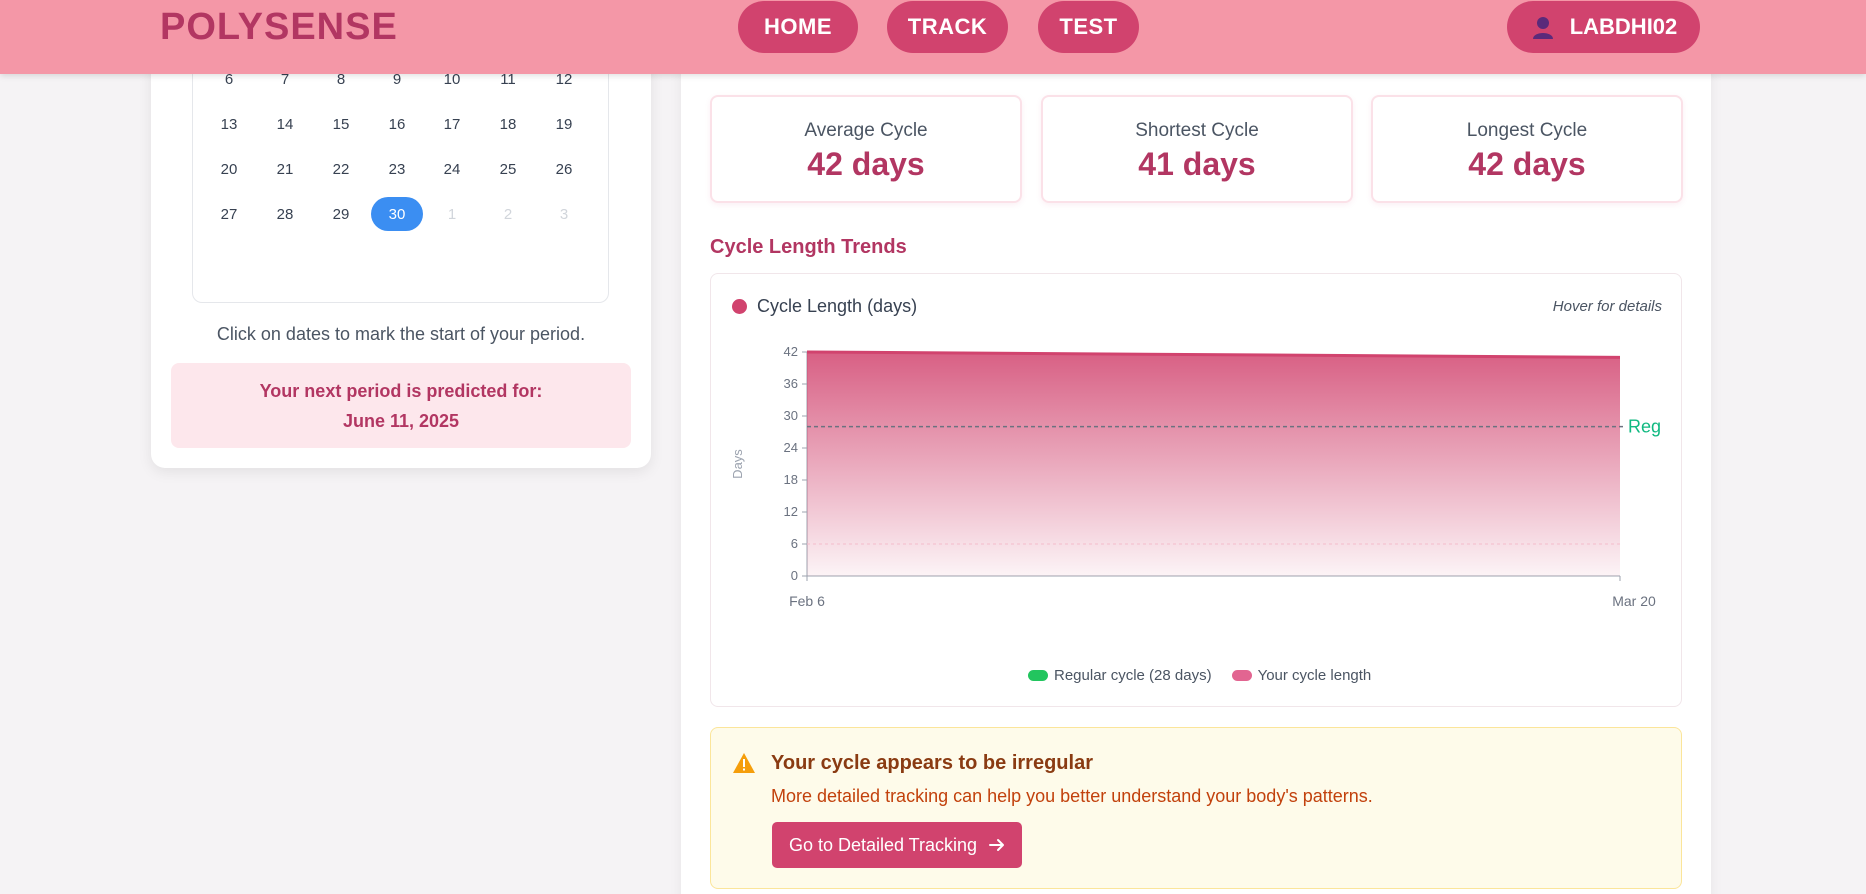  I want to click on calendar-day: 23, so click(397, 169).